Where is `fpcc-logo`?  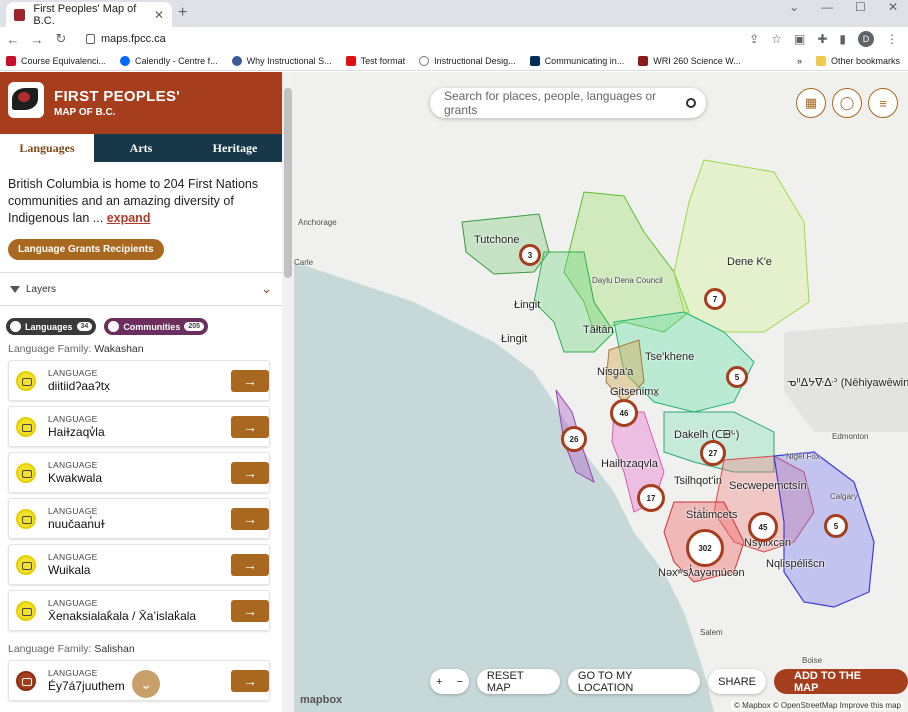
fpcc-logo is located at coordinates (26, 100).